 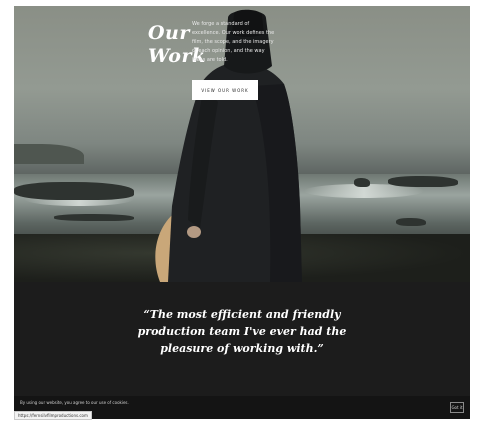 I want to click on headland, so click(x=49, y=154).